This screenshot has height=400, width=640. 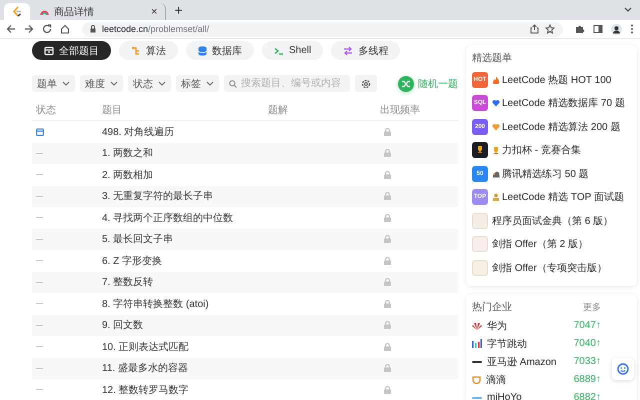 What do you see at coordinates (112, 110) in the screenshot?
I see `column-header: 题目` at bounding box center [112, 110].